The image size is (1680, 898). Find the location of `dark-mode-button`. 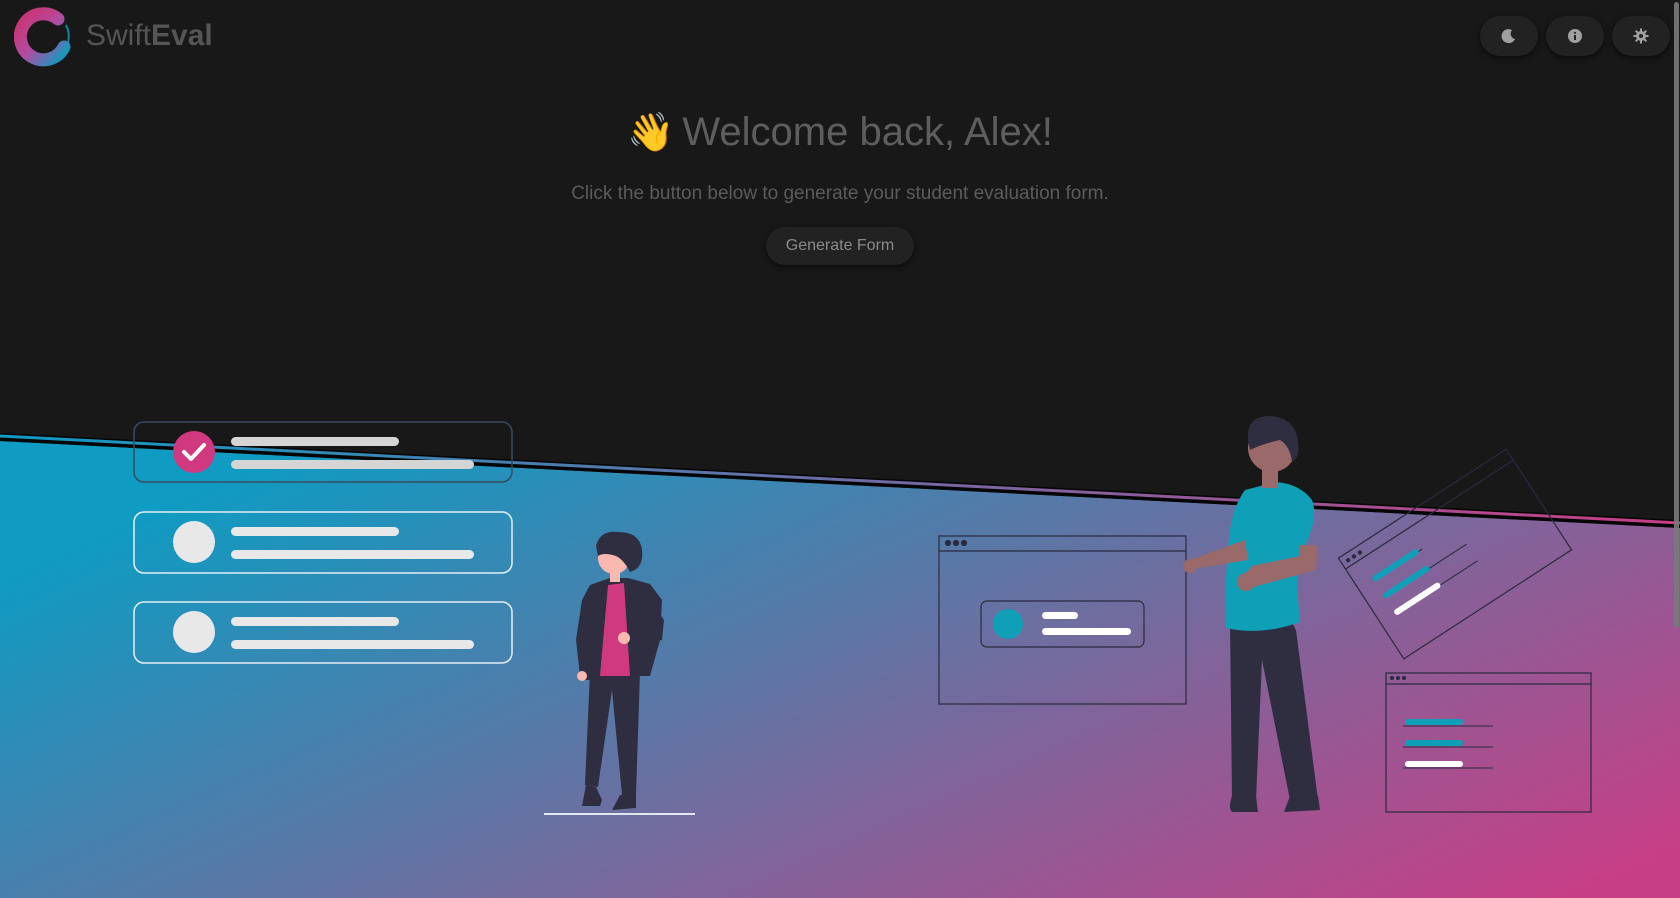

dark-mode-button is located at coordinates (1509, 36).